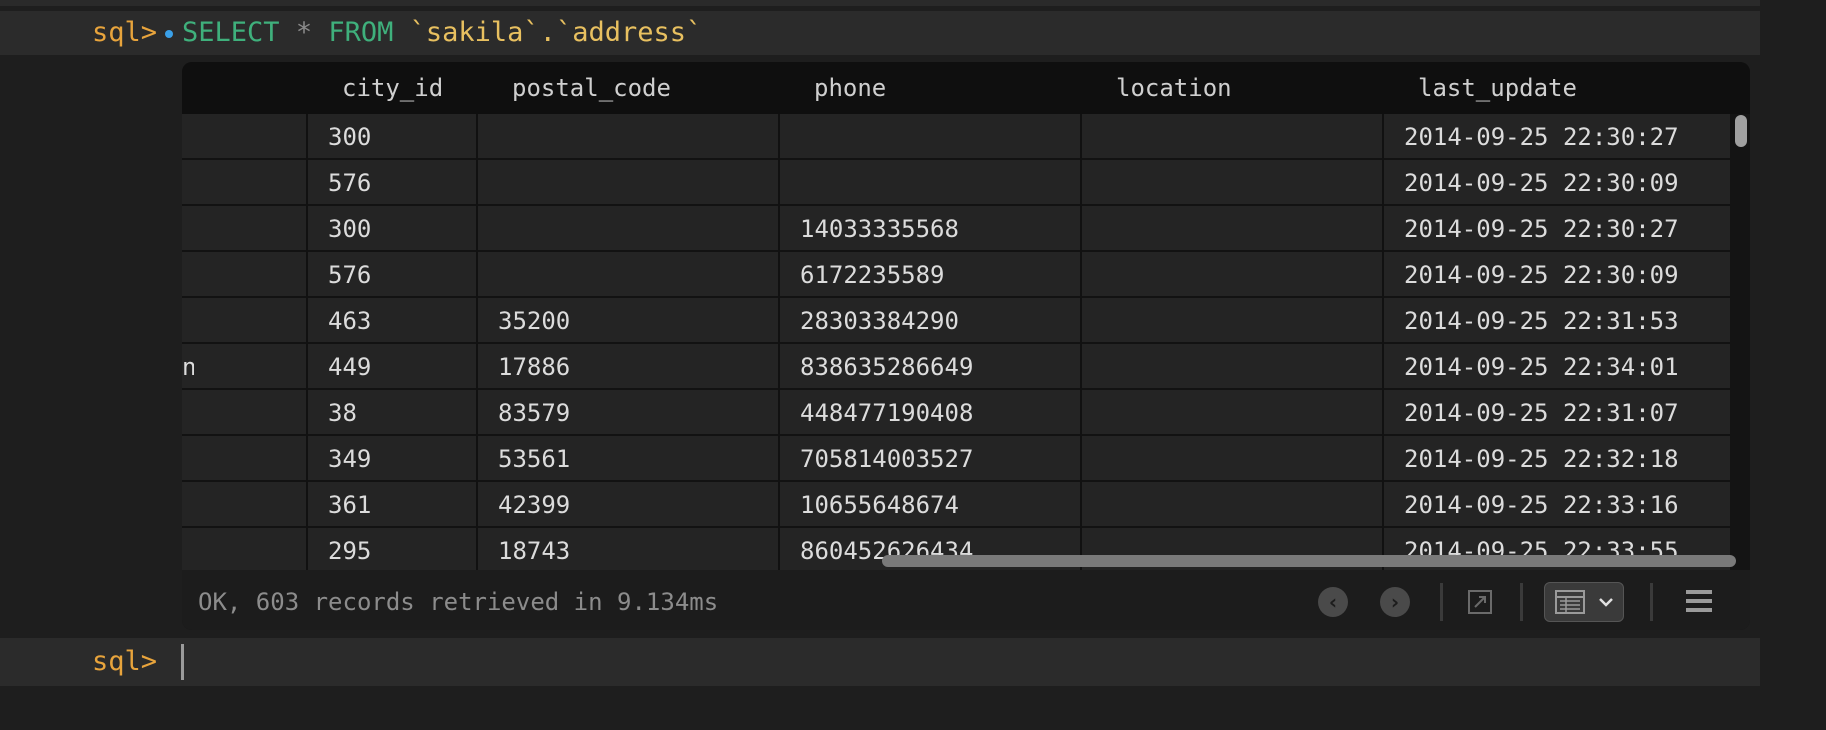 Image resolution: width=1826 pixels, height=730 pixels. I want to click on run-indicator-dot, so click(169, 34).